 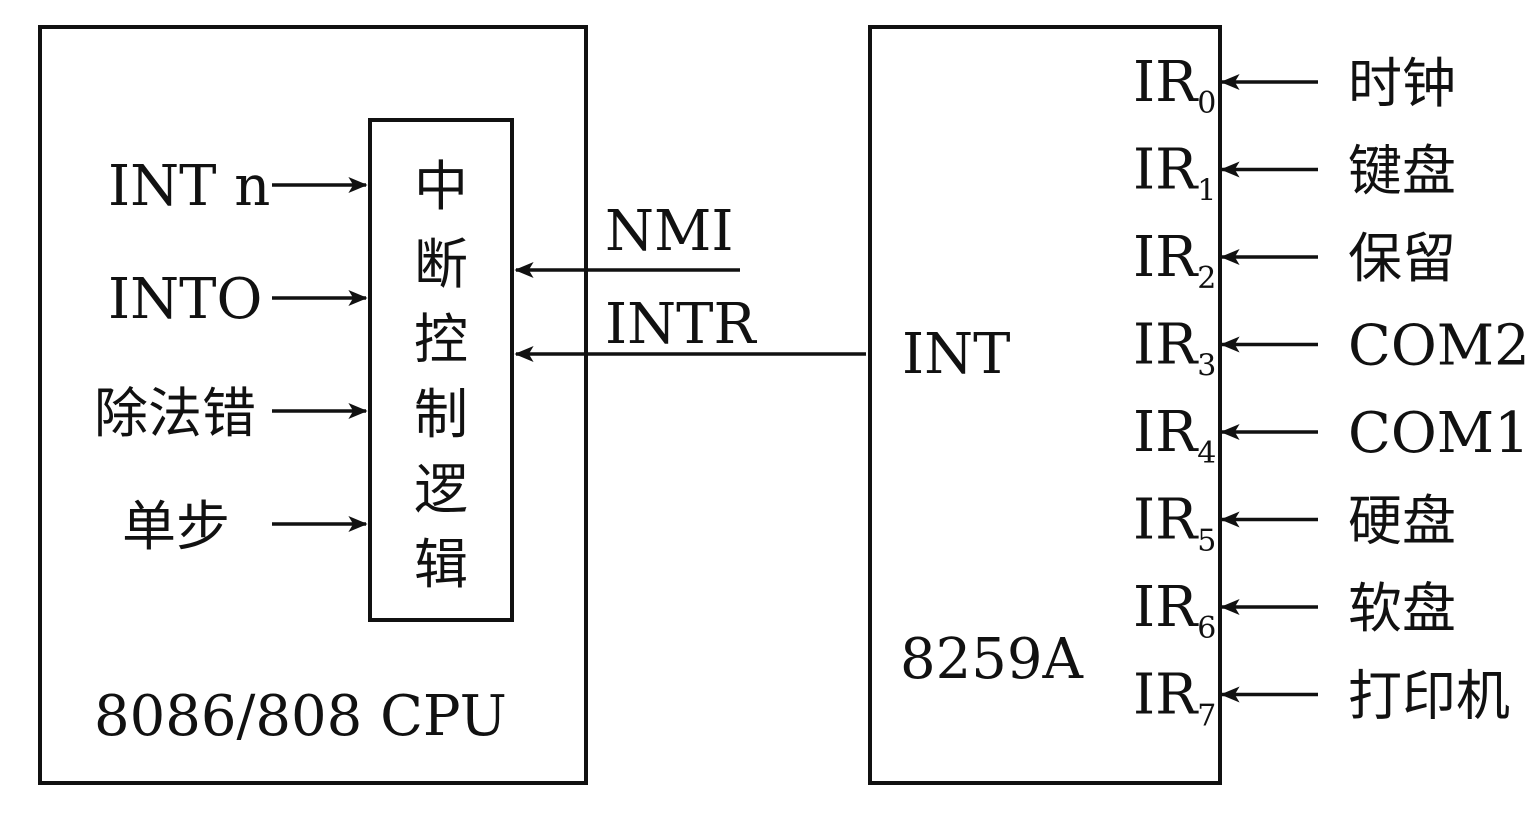 I want to click on ir-pin-label: IR7, so click(x=1174, y=698).